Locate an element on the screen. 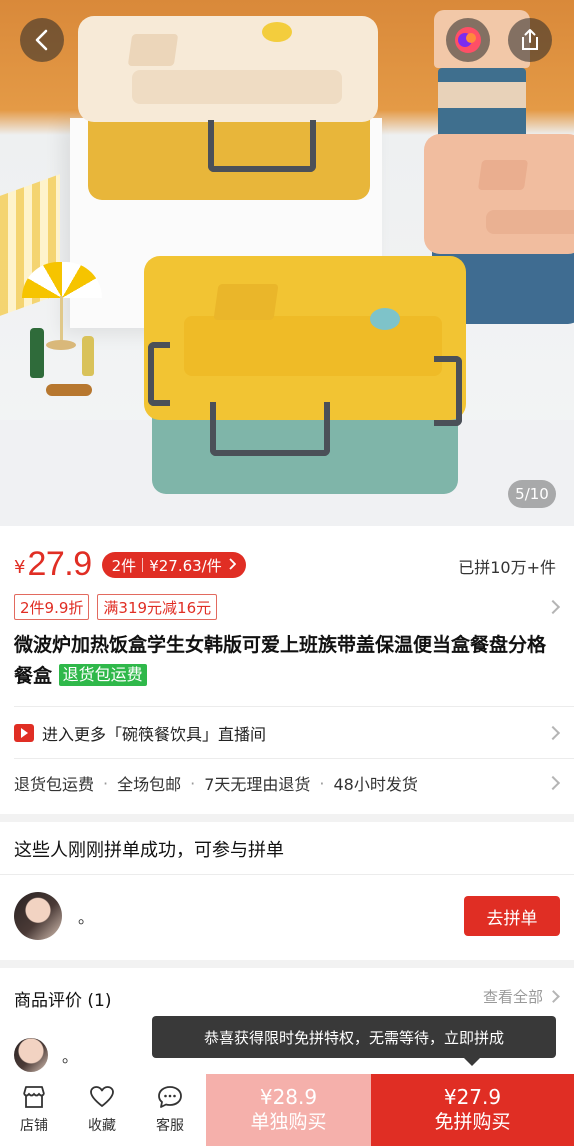 The width and height of the screenshot is (574, 1146). service-guarantees: 退货包运费 · 全场包邮 · 7天无理由退货 · 48小时发货 is located at coordinates (216, 783).